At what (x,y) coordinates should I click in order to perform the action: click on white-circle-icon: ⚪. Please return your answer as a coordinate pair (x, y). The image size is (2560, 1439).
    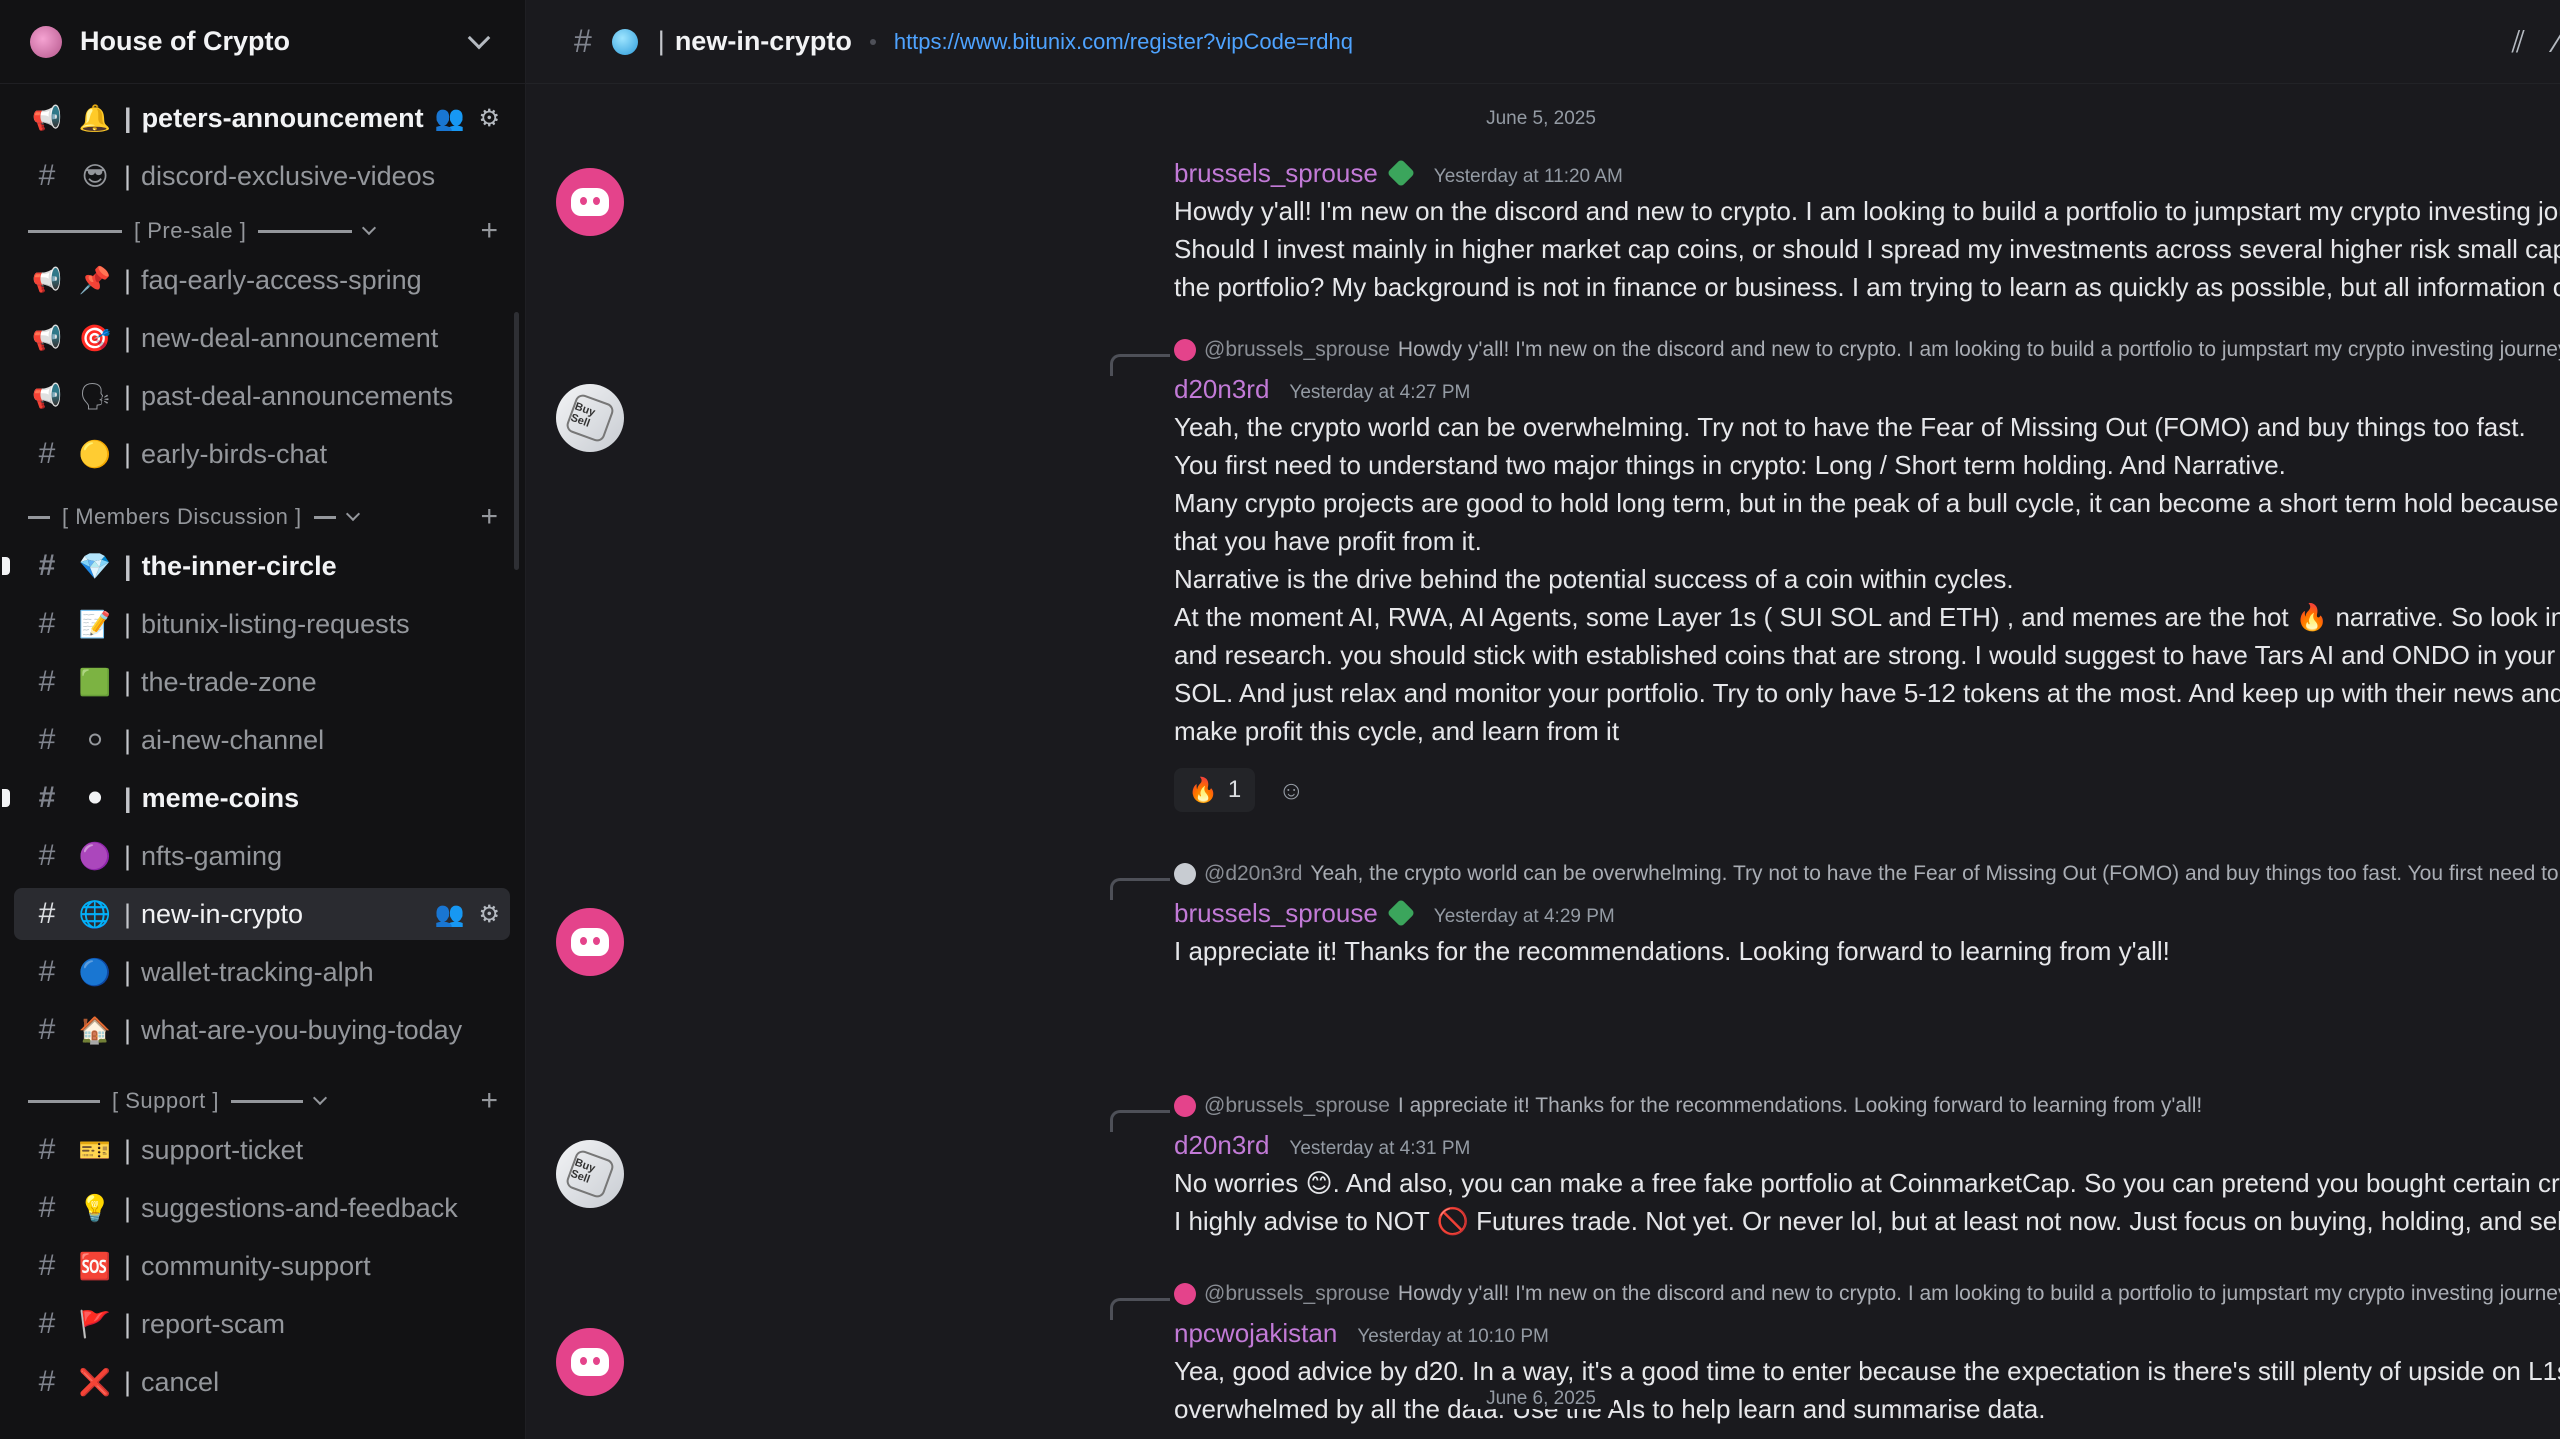
    Looking at the image, I should click on (95, 739).